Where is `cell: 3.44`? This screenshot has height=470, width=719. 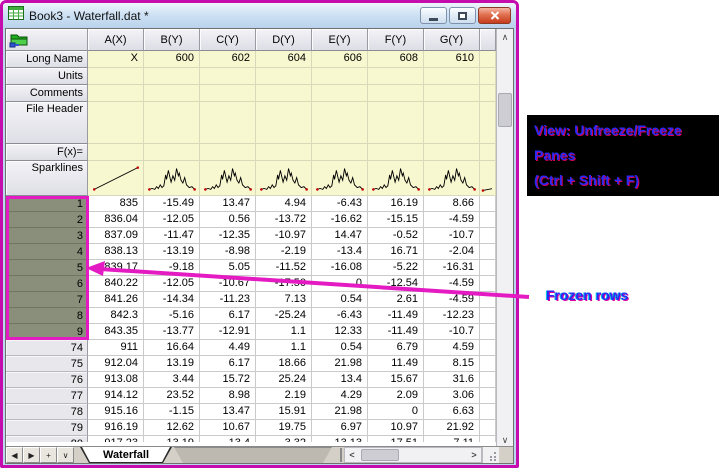 cell: 3.44 is located at coordinates (172, 380).